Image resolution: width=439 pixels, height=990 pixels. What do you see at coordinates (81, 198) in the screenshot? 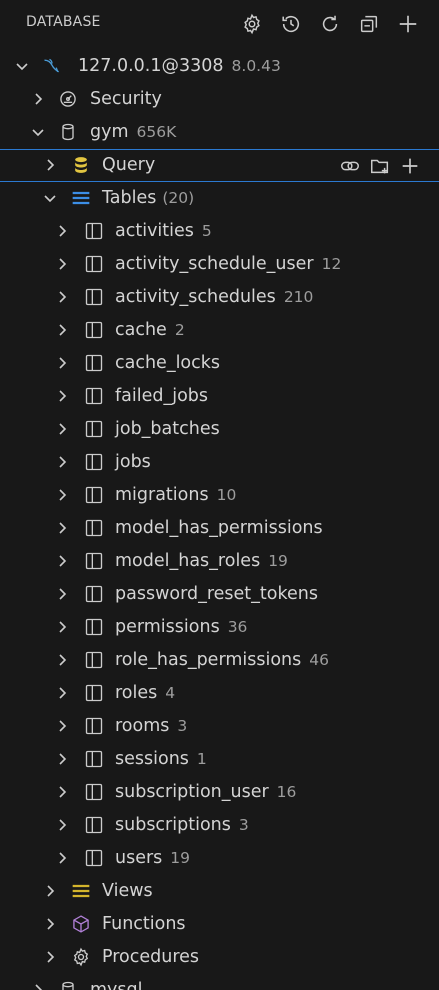
I see `tables-list-icon` at bounding box center [81, 198].